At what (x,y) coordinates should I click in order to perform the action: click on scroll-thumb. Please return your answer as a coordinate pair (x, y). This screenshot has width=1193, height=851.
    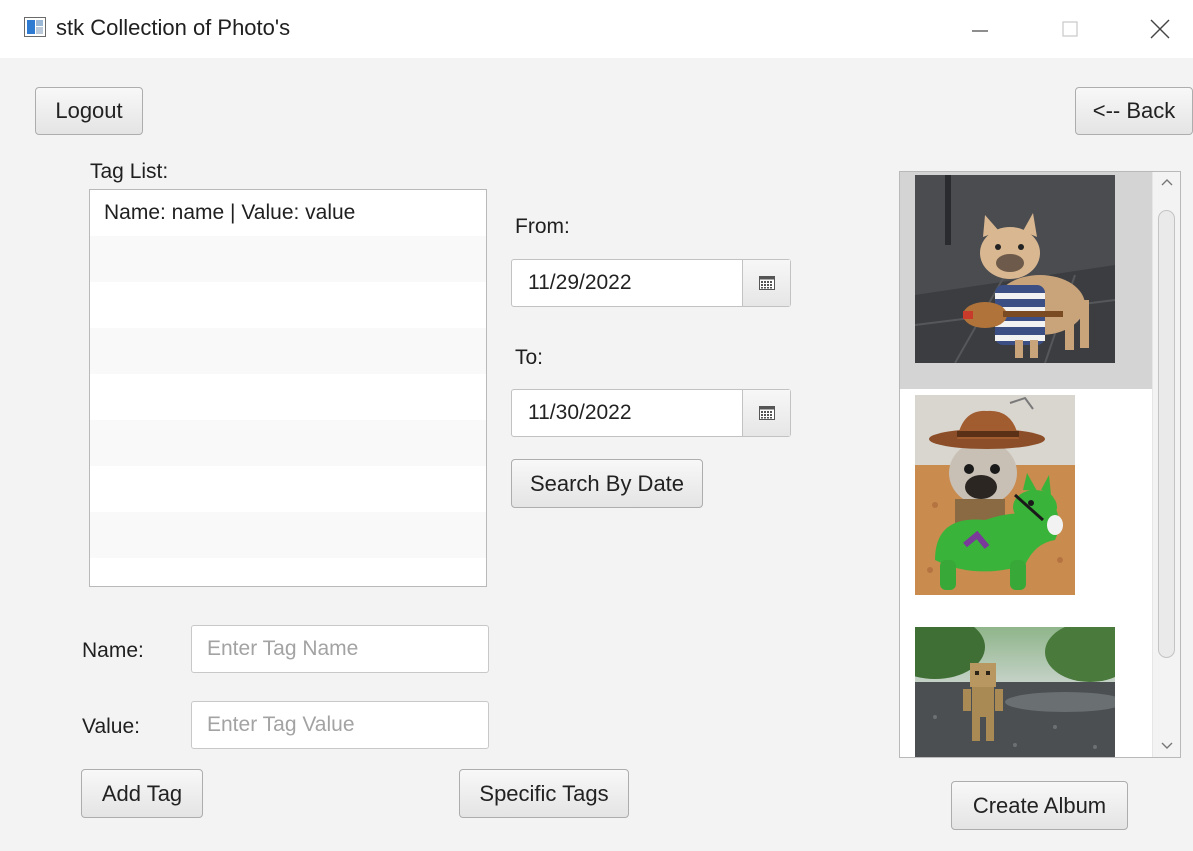
    Looking at the image, I should click on (1166, 434).